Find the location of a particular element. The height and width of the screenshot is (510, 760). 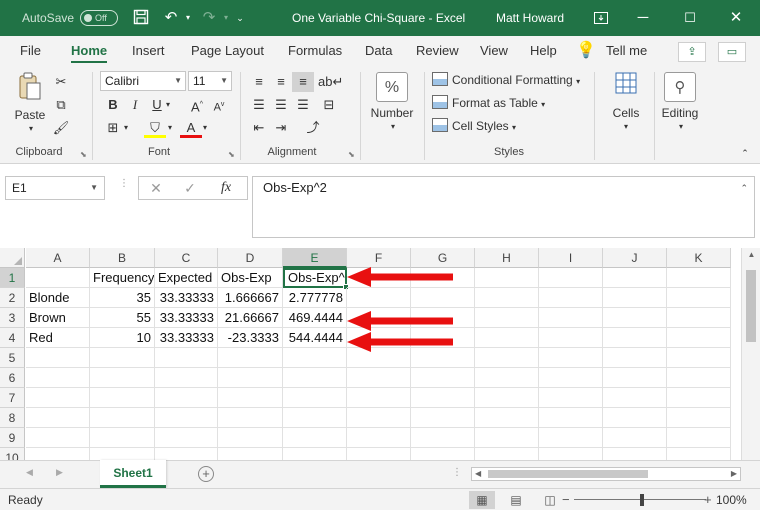

cell-h4 is located at coordinates (507, 338).